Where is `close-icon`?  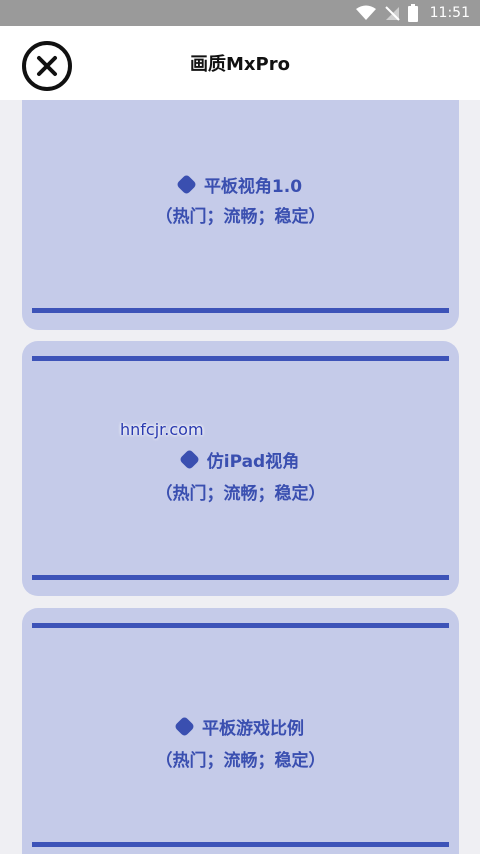
close-icon is located at coordinates (47, 66).